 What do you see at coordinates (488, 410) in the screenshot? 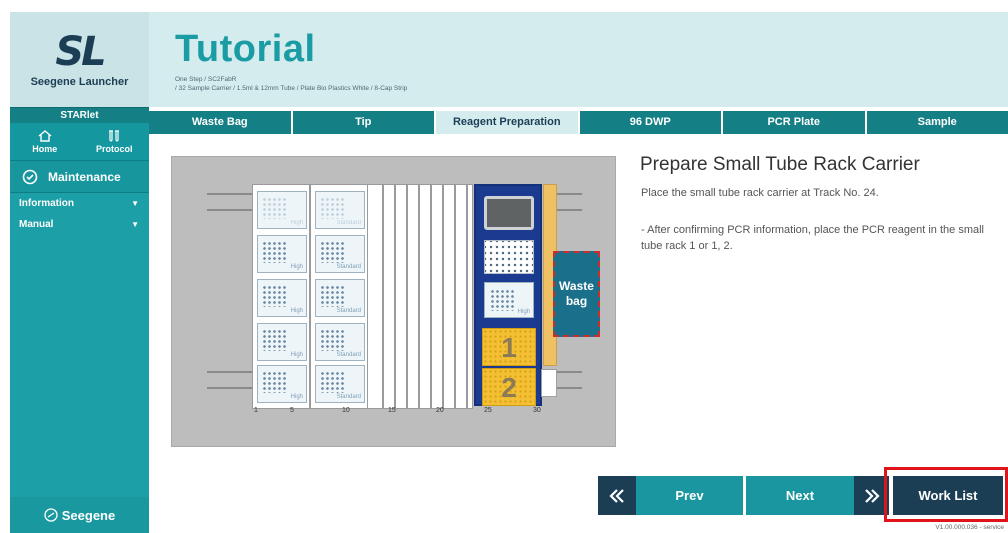
I see `track-number: 25` at bounding box center [488, 410].